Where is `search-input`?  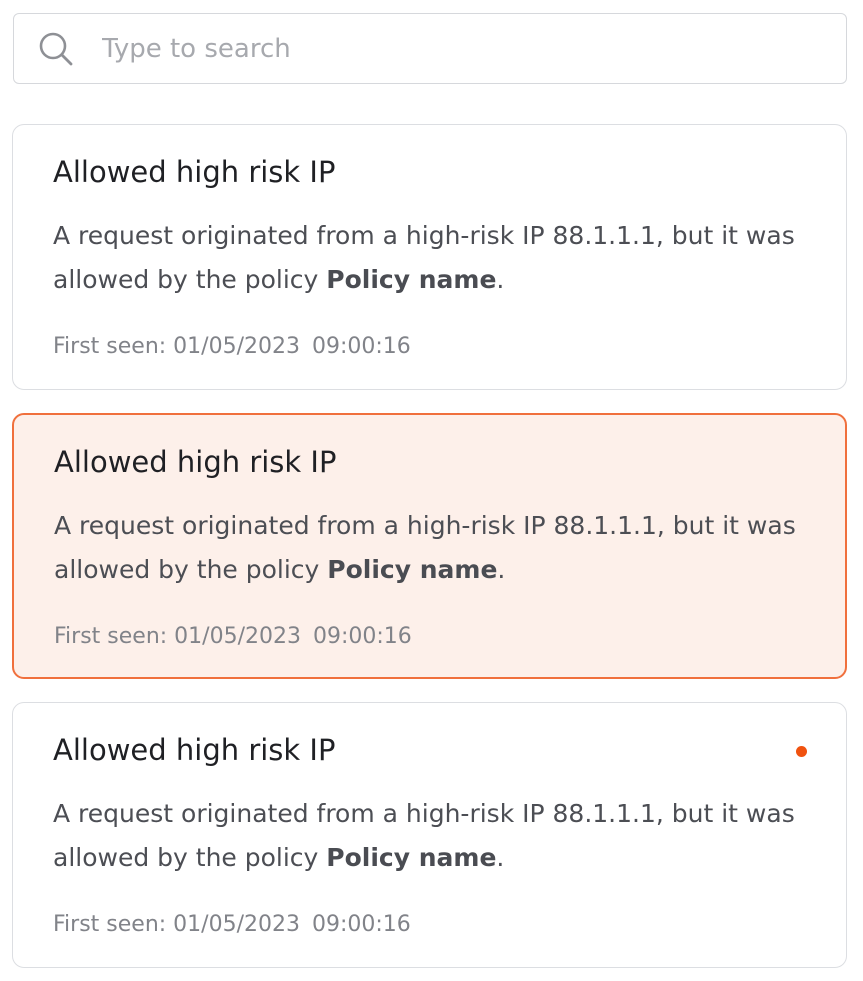
search-input is located at coordinates (462, 49).